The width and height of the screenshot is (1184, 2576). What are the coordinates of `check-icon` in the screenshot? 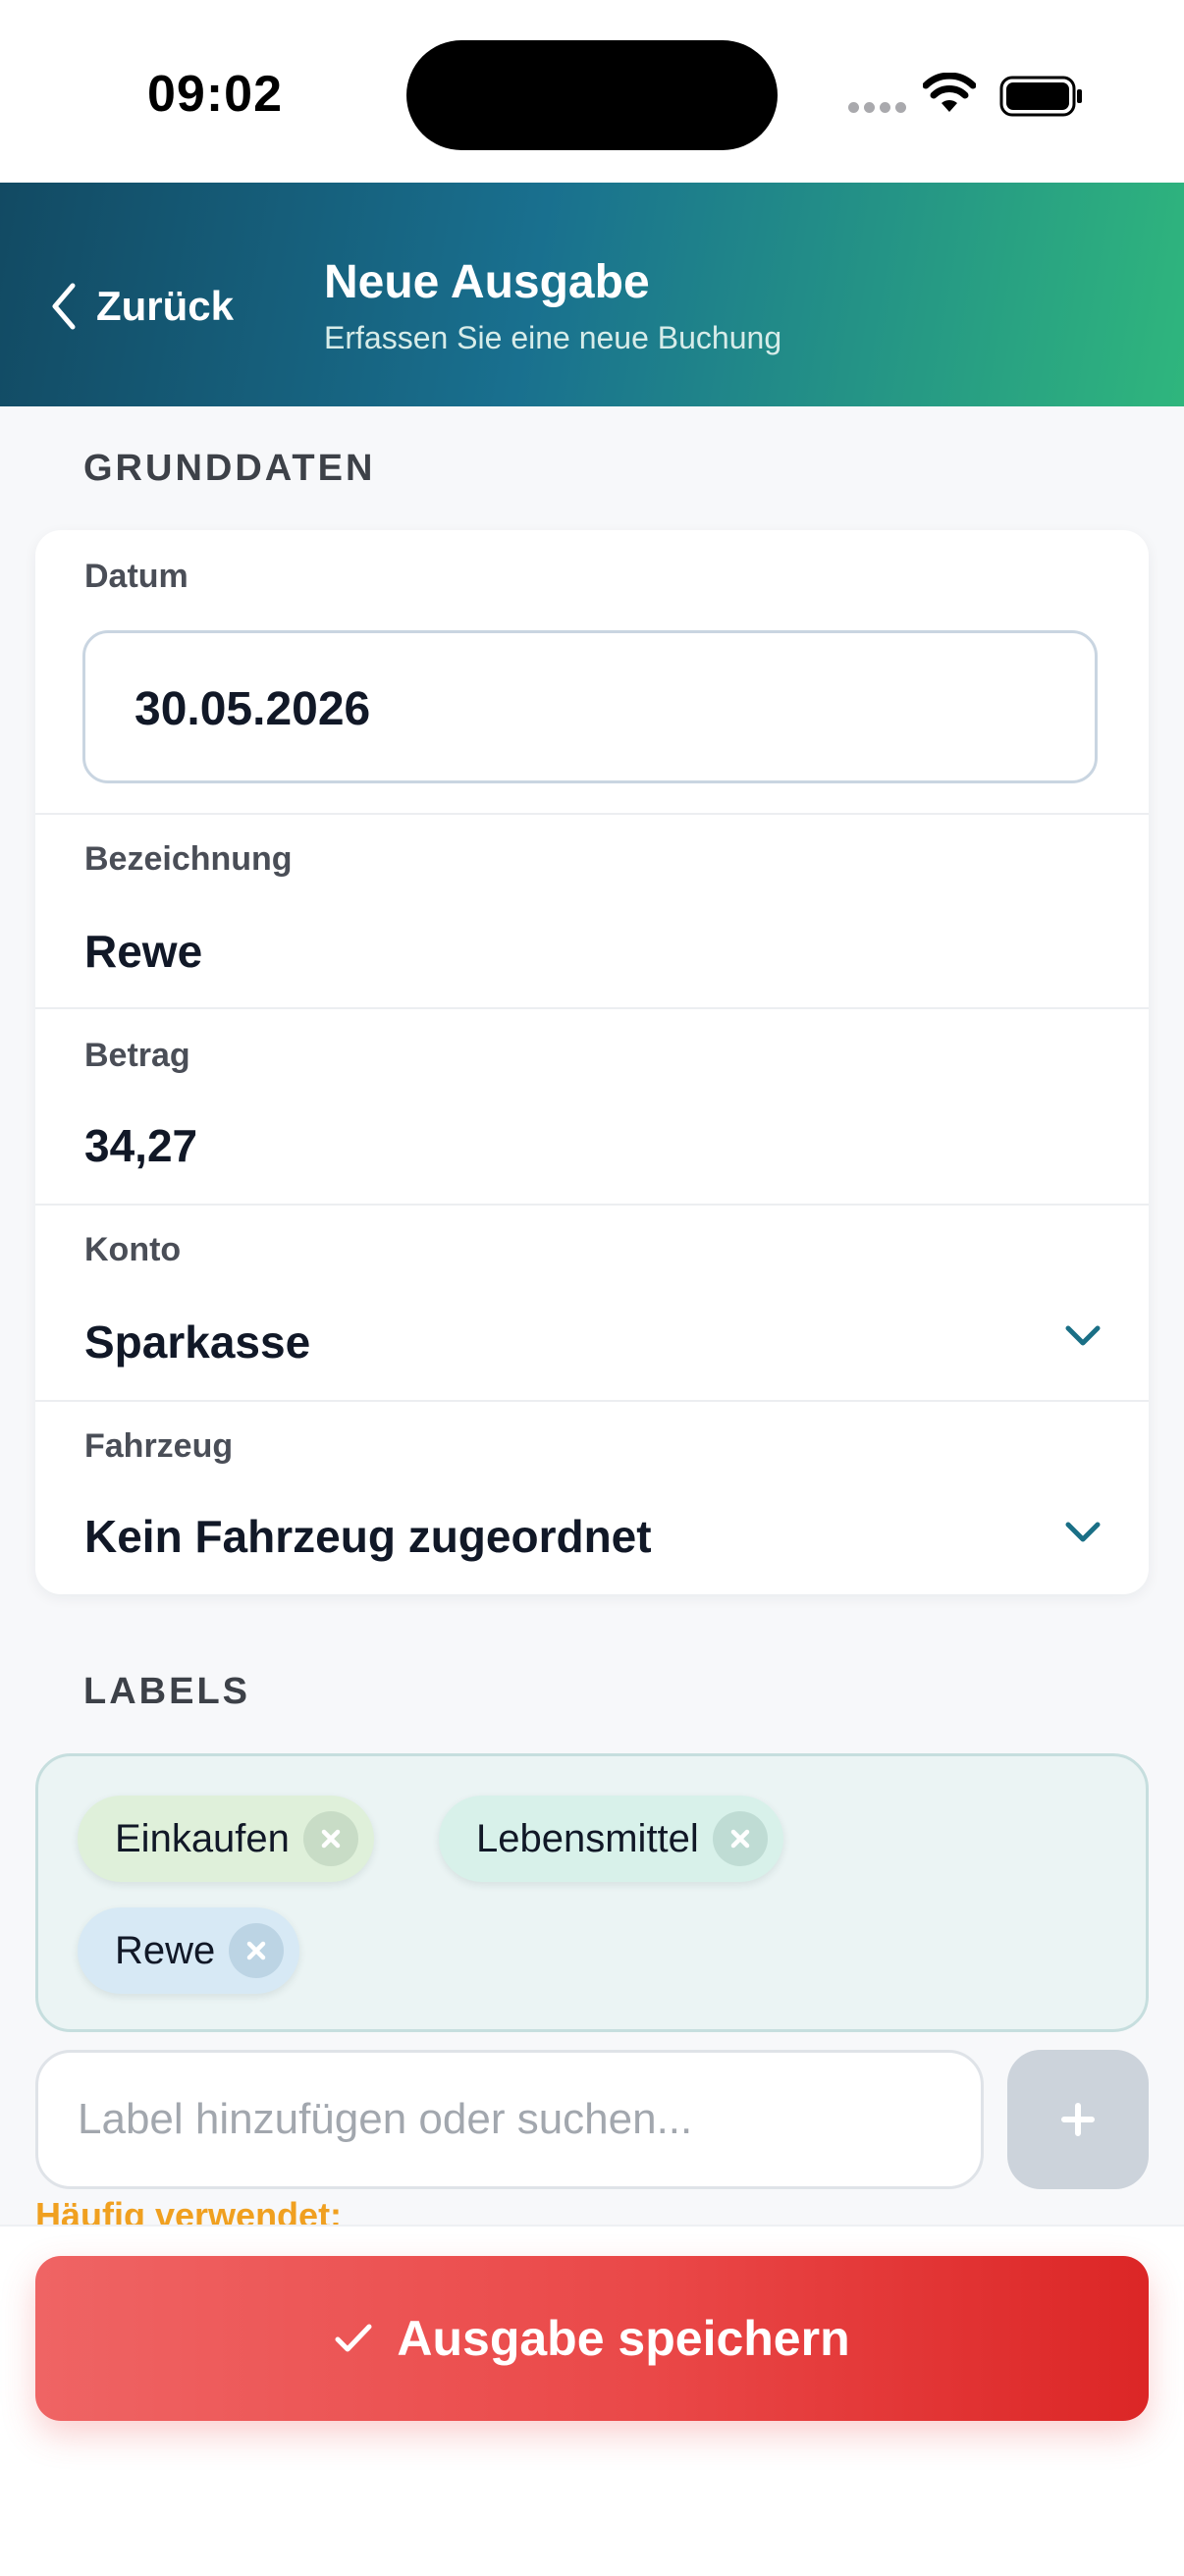 It's located at (353, 2338).